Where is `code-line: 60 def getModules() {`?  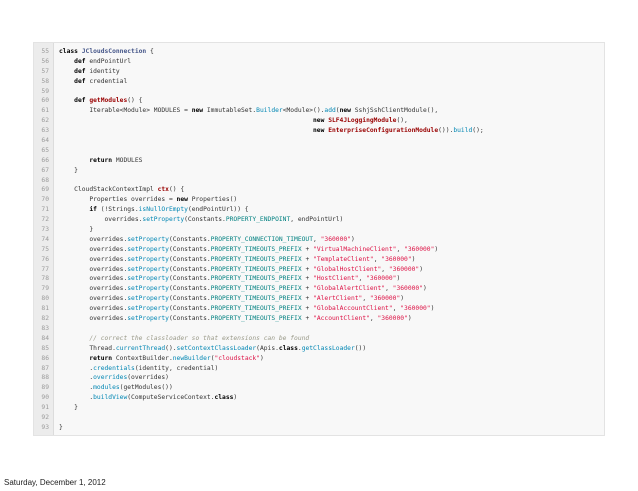
code-line: 60 def getModules() { is located at coordinates (319, 101).